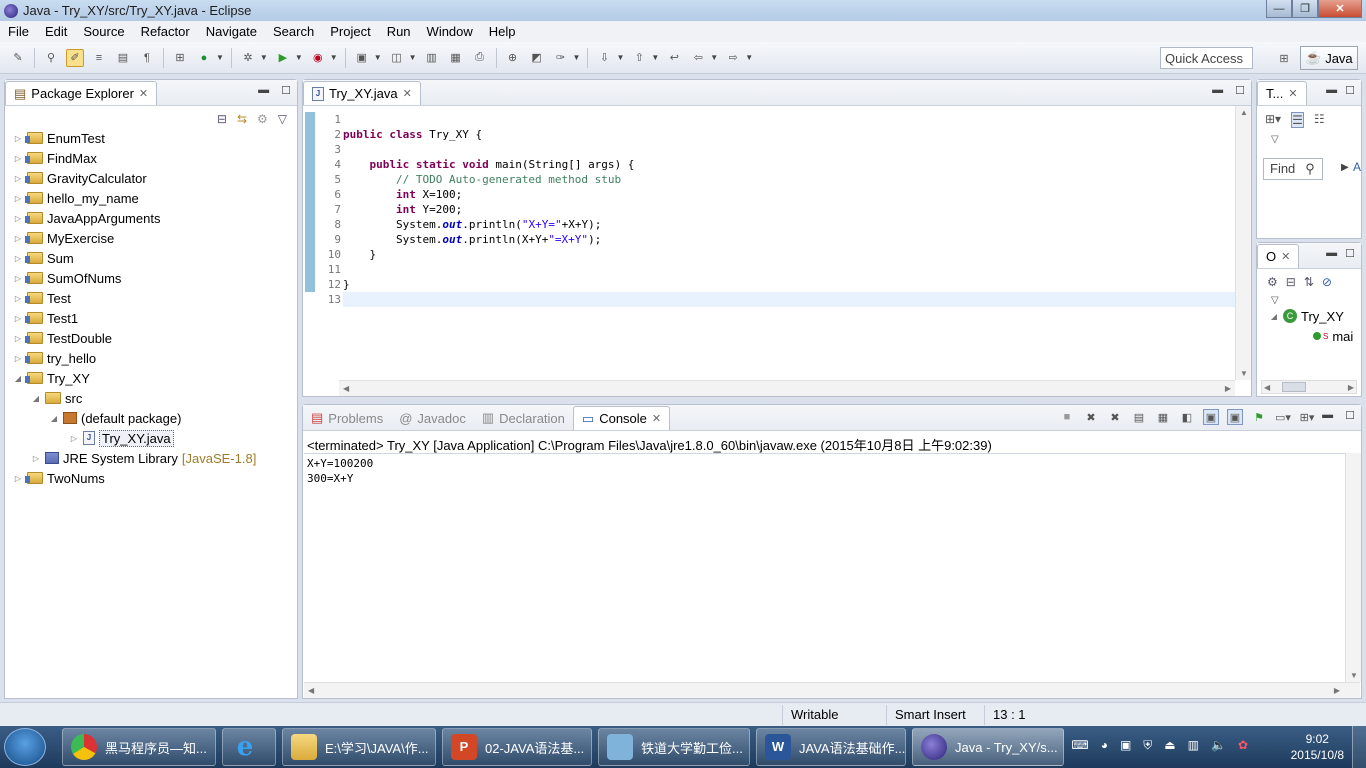 The image size is (1366, 768). What do you see at coordinates (639, 58) in the screenshot?
I see `previous-annotation-icon: ⇧` at bounding box center [639, 58].